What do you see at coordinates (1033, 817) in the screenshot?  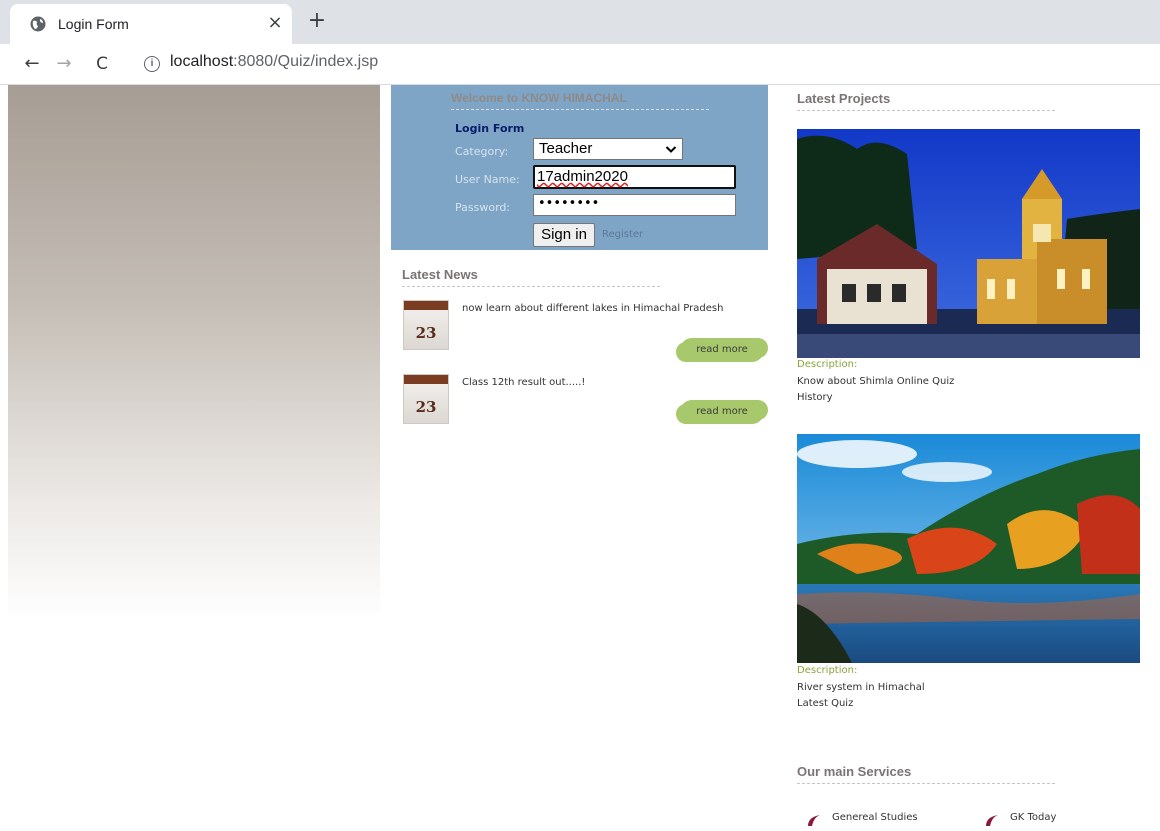 I see `service-label: GK Today` at bounding box center [1033, 817].